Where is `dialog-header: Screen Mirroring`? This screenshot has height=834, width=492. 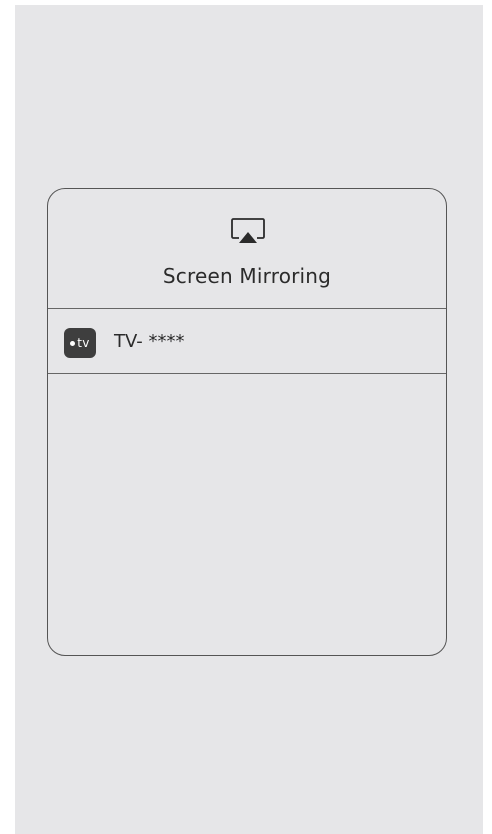
dialog-header: Screen Mirroring is located at coordinates (247, 249).